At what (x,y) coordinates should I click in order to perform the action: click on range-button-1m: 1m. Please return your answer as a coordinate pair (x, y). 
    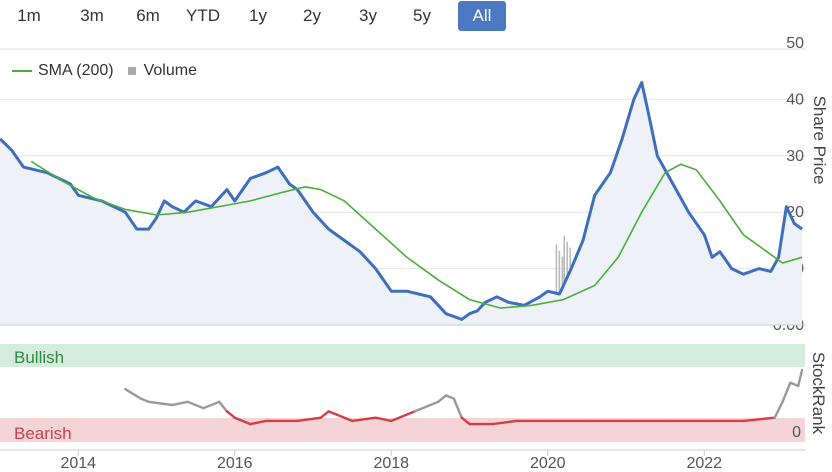
    Looking at the image, I should click on (29, 16).